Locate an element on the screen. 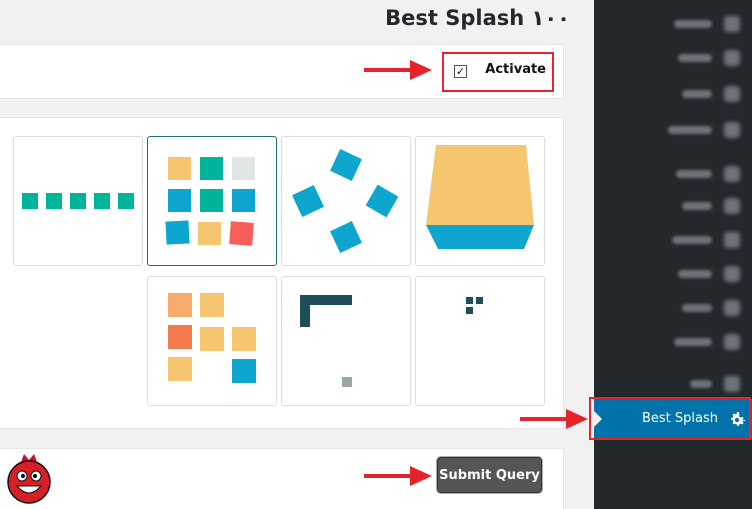 This screenshot has width=752, height=509. splash-style-scattered is located at coordinates (212, 341).